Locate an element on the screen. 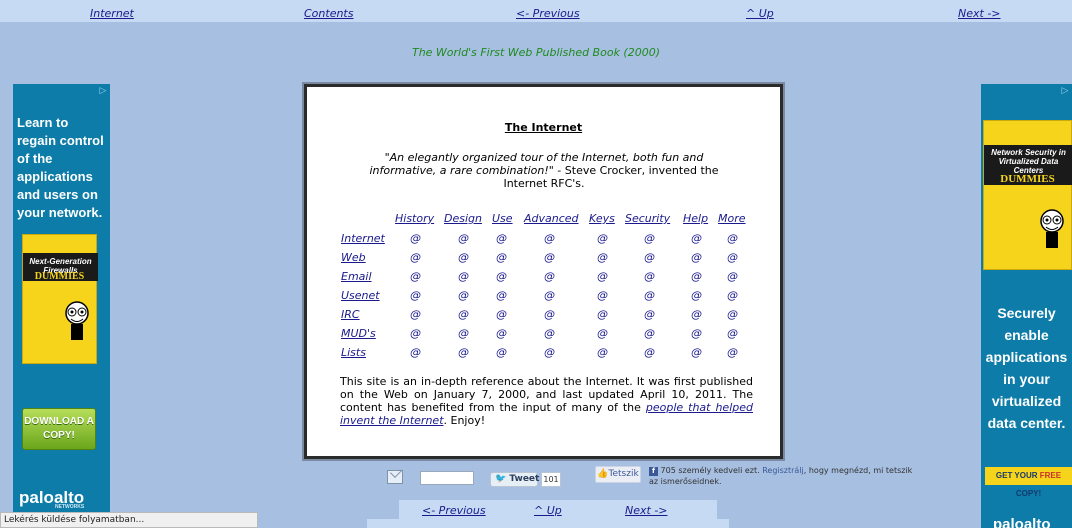 The width and height of the screenshot is (1072, 528). col-keys-link: Keys is located at coordinates (602, 218).